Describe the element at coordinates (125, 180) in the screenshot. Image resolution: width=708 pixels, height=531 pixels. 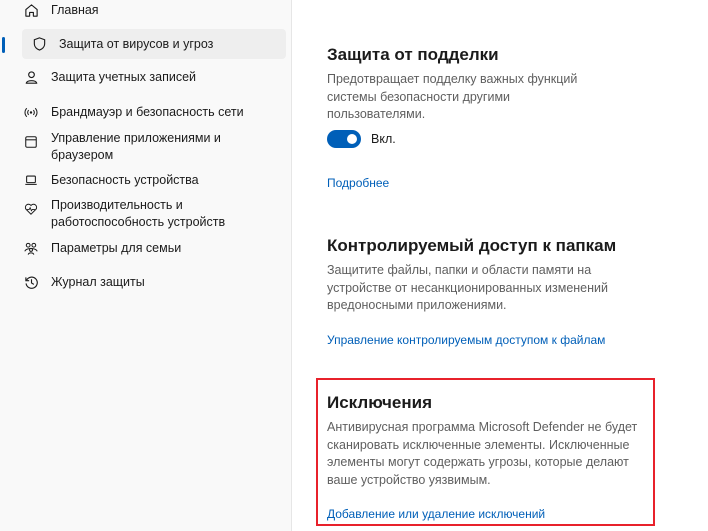
I see `sidebar-item-label: Безопасность устройства` at that location.